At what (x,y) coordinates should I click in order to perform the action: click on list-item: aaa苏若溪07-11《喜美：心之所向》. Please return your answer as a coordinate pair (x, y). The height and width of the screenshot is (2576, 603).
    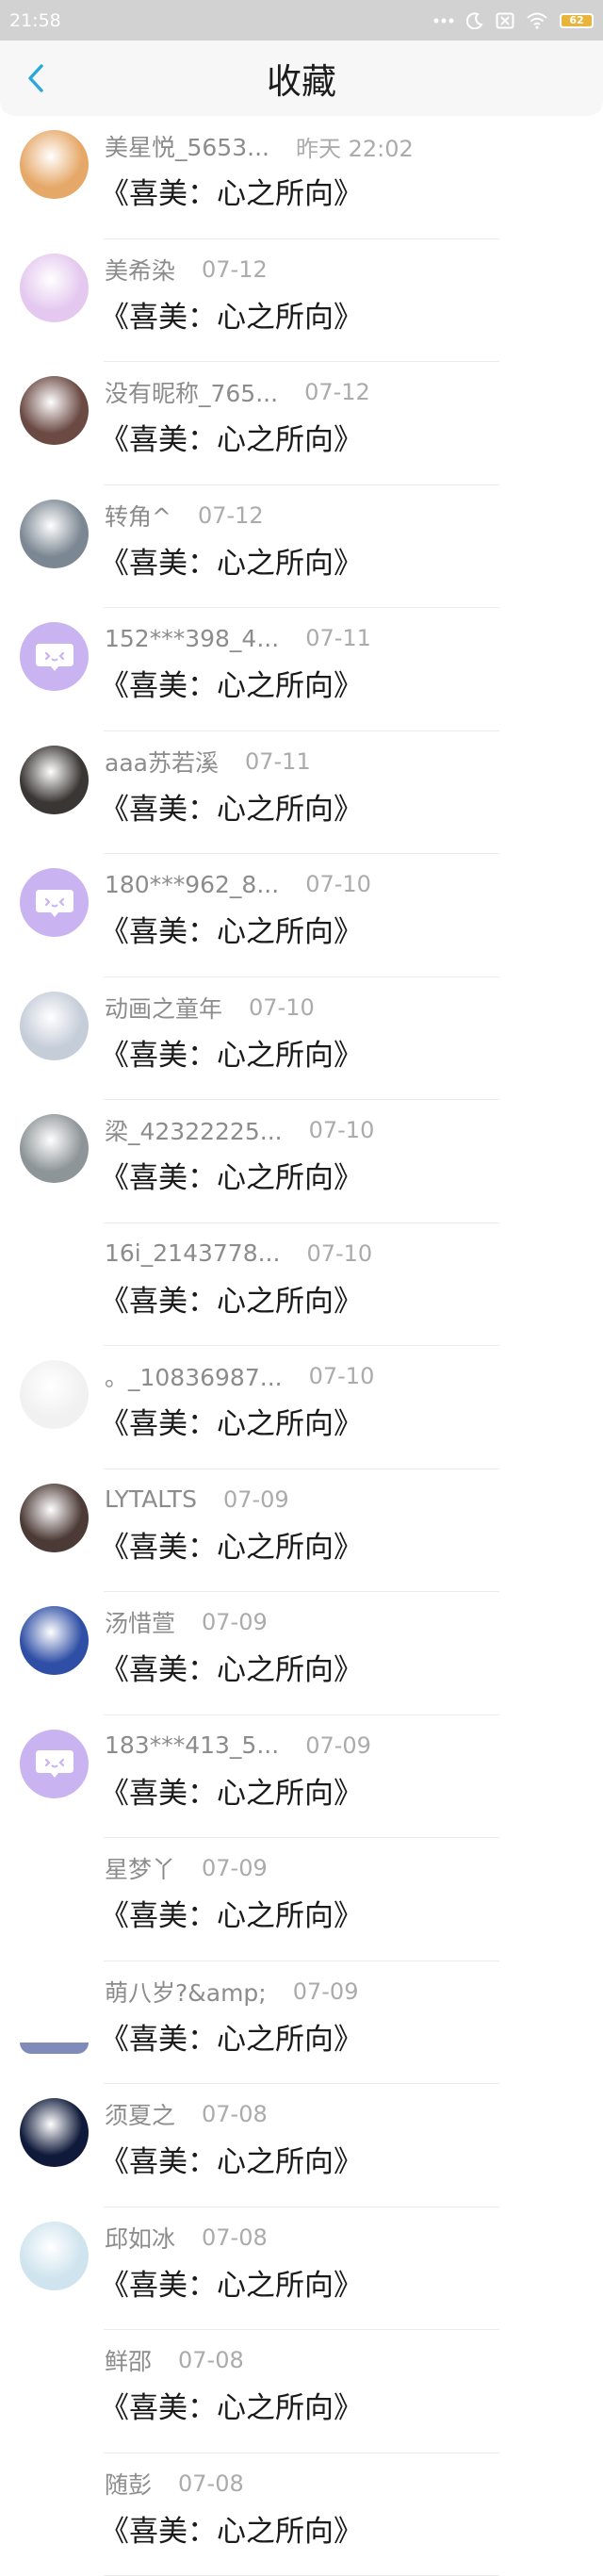
    Looking at the image, I should click on (301, 793).